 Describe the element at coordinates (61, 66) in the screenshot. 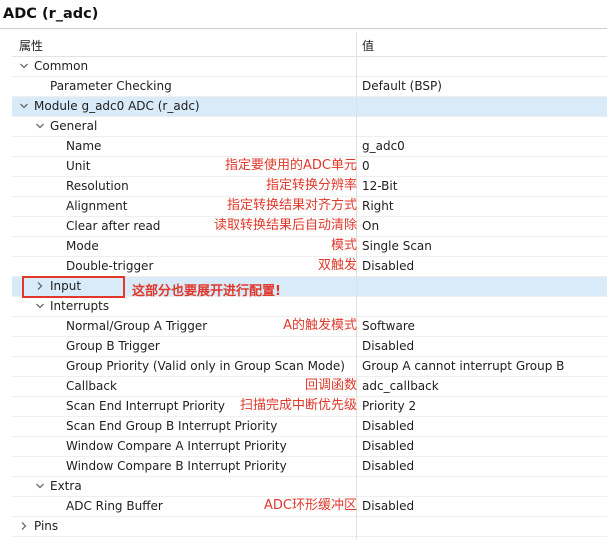

I see `row-label: Common` at that location.